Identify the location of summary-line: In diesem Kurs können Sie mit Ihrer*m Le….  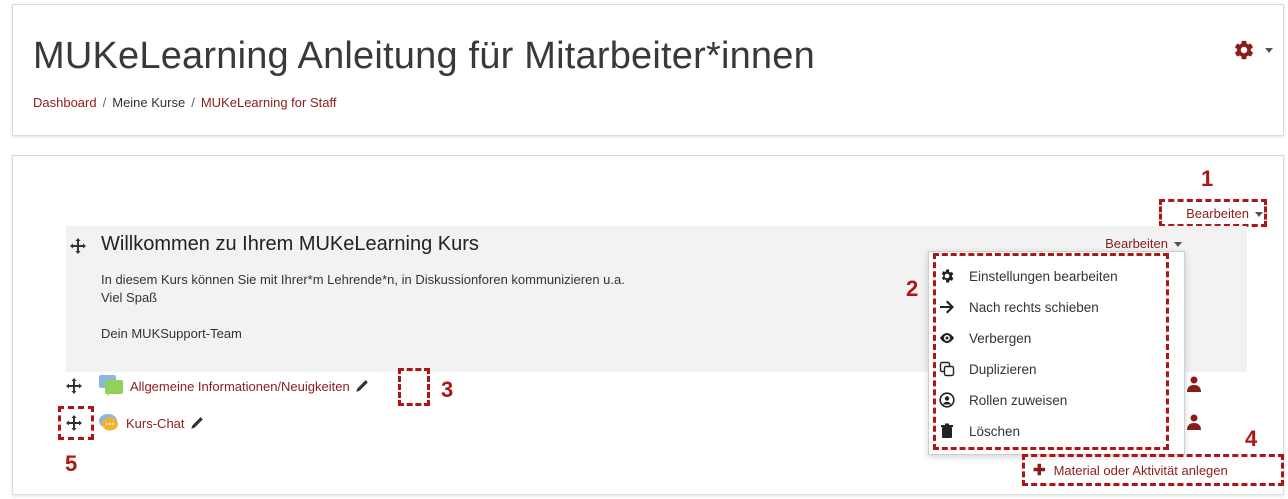
(363, 279).